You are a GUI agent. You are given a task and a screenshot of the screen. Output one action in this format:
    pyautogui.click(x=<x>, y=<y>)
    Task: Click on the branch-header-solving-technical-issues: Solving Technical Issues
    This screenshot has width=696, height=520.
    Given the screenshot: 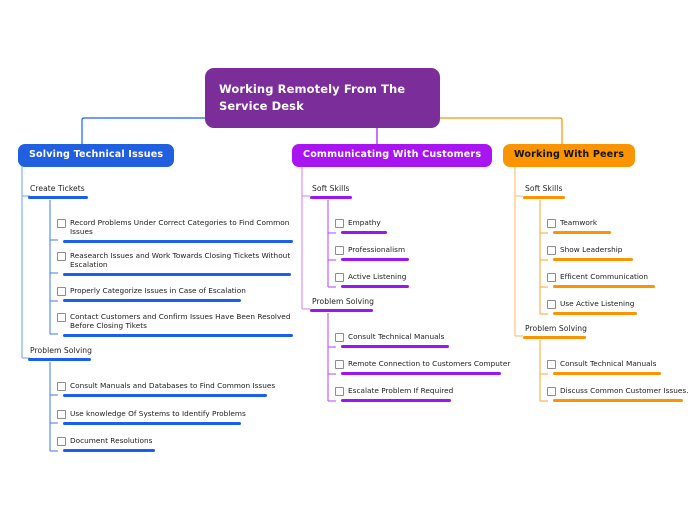 What is the action you would take?
    pyautogui.click(x=96, y=155)
    